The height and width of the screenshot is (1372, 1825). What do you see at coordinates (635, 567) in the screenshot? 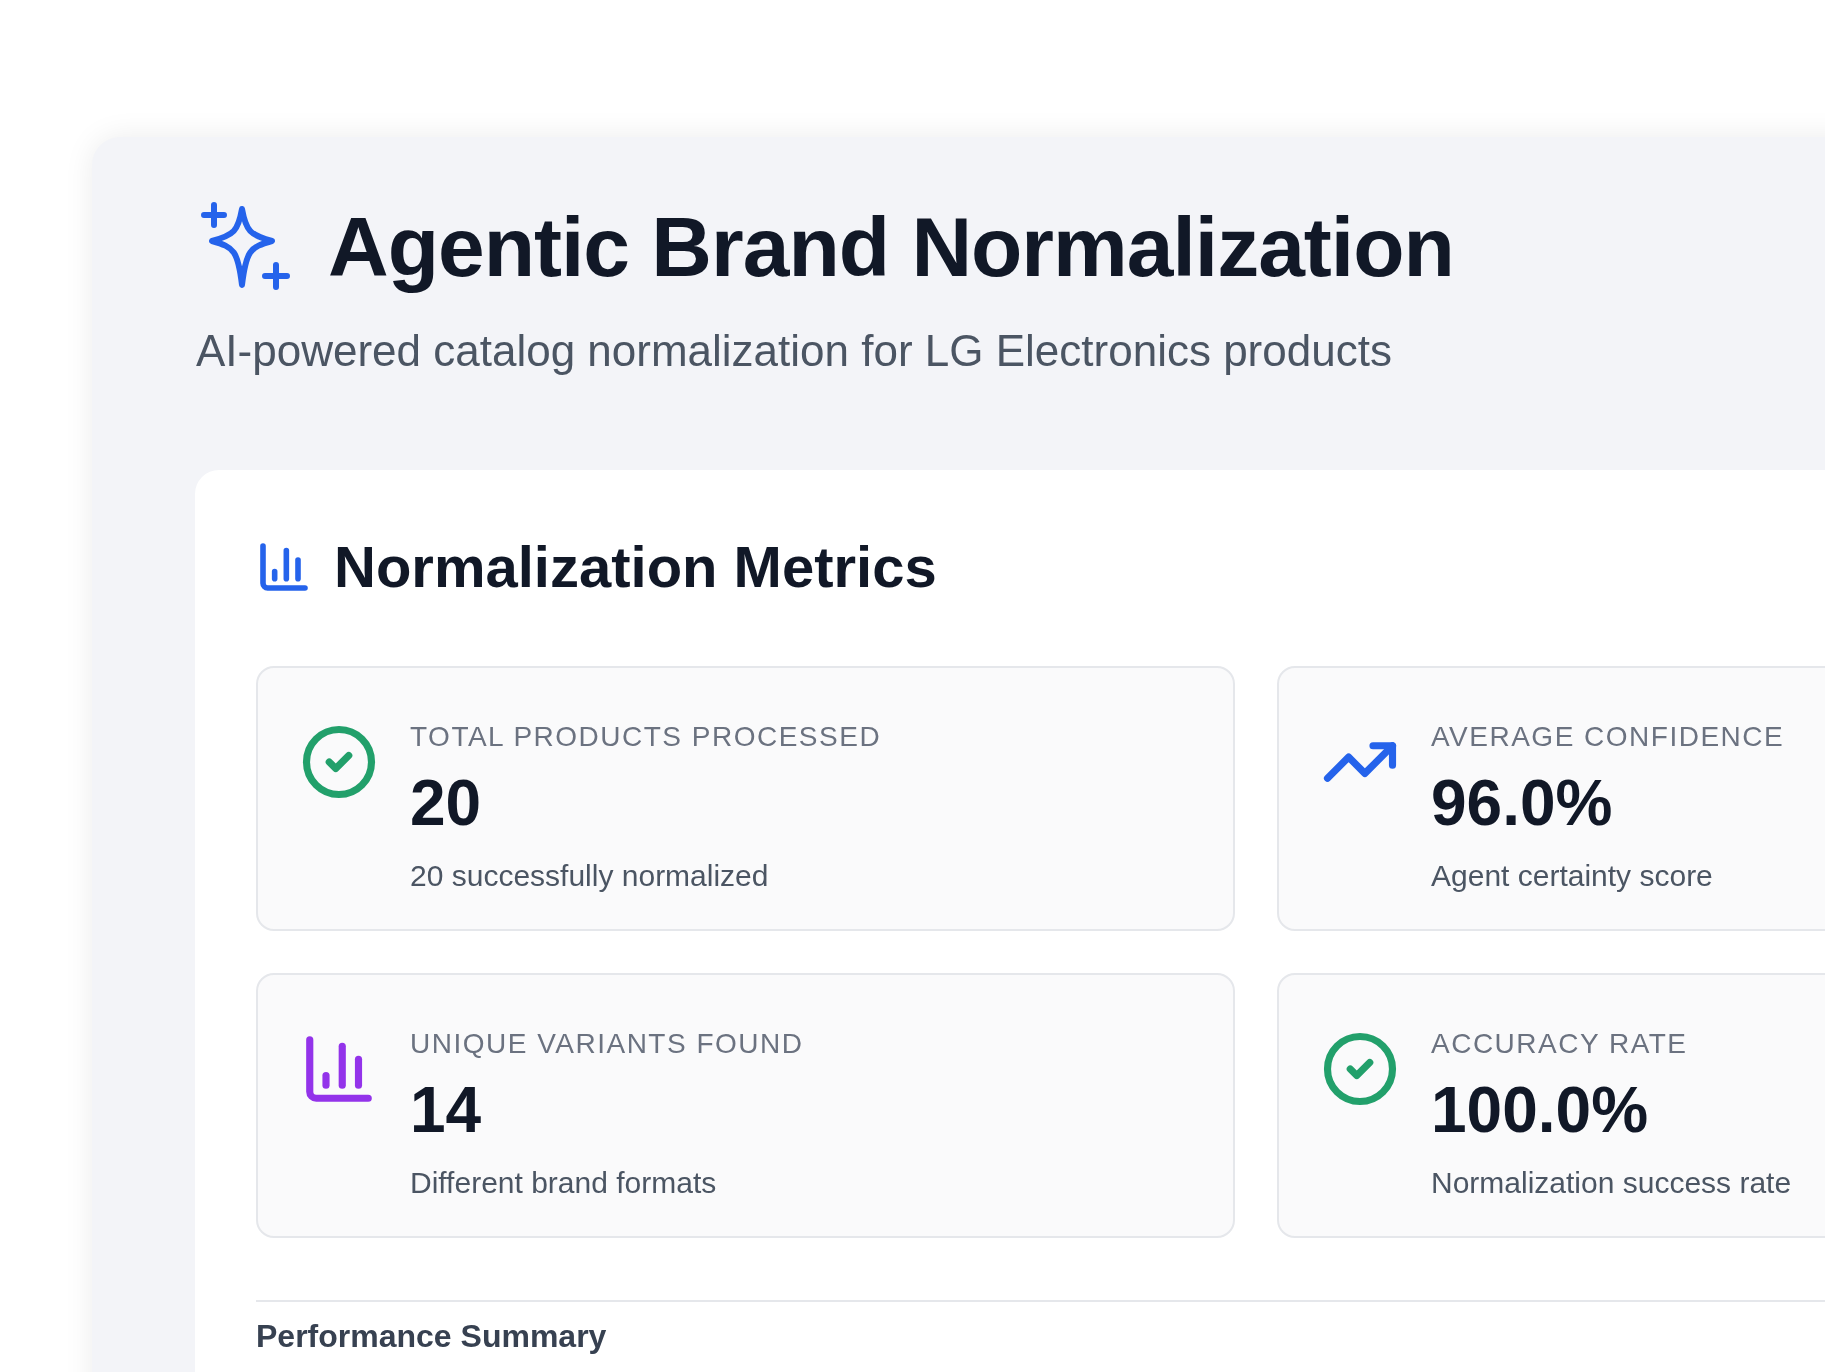
I see `section-title: Normalization Metrics` at bounding box center [635, 567].